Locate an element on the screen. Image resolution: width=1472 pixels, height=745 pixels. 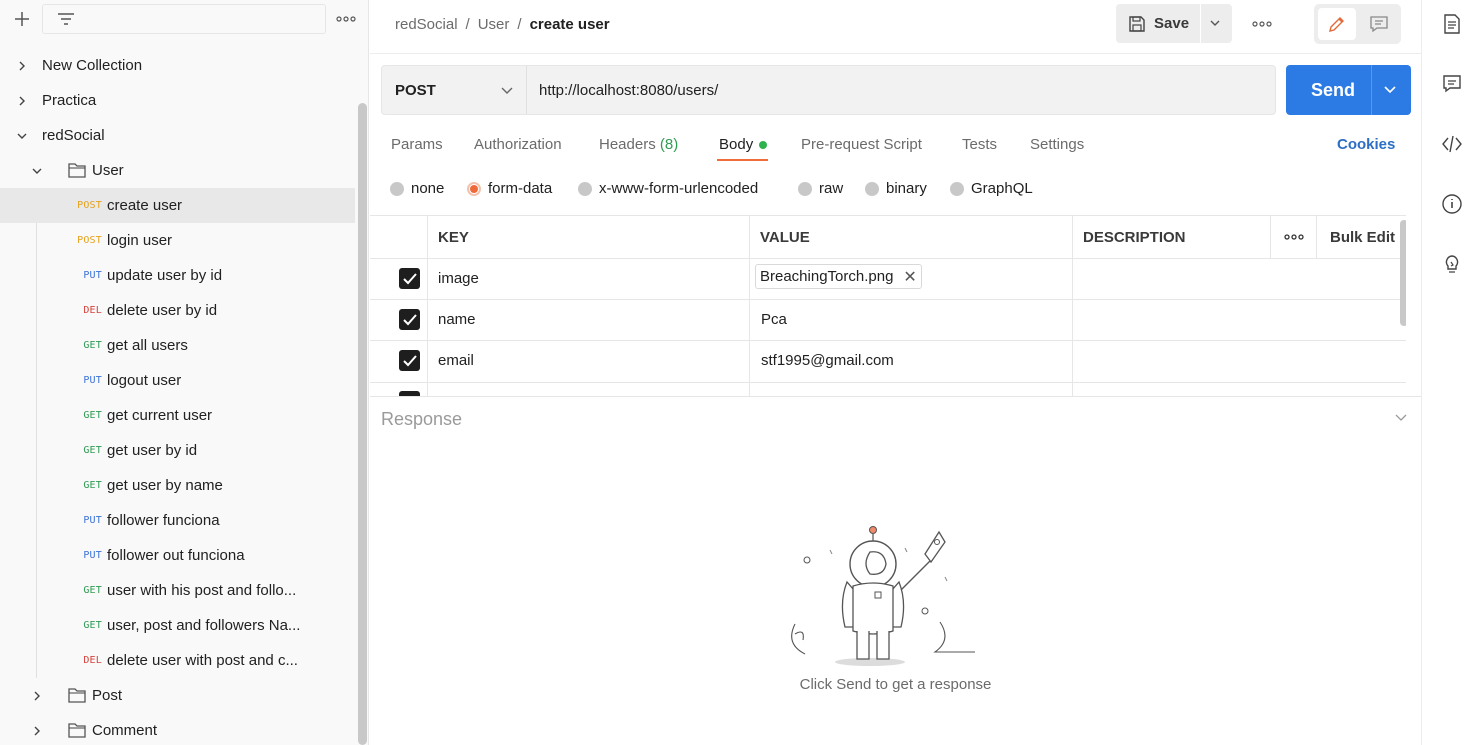
lightbulb-icon is located at coordinates (1452, 264).